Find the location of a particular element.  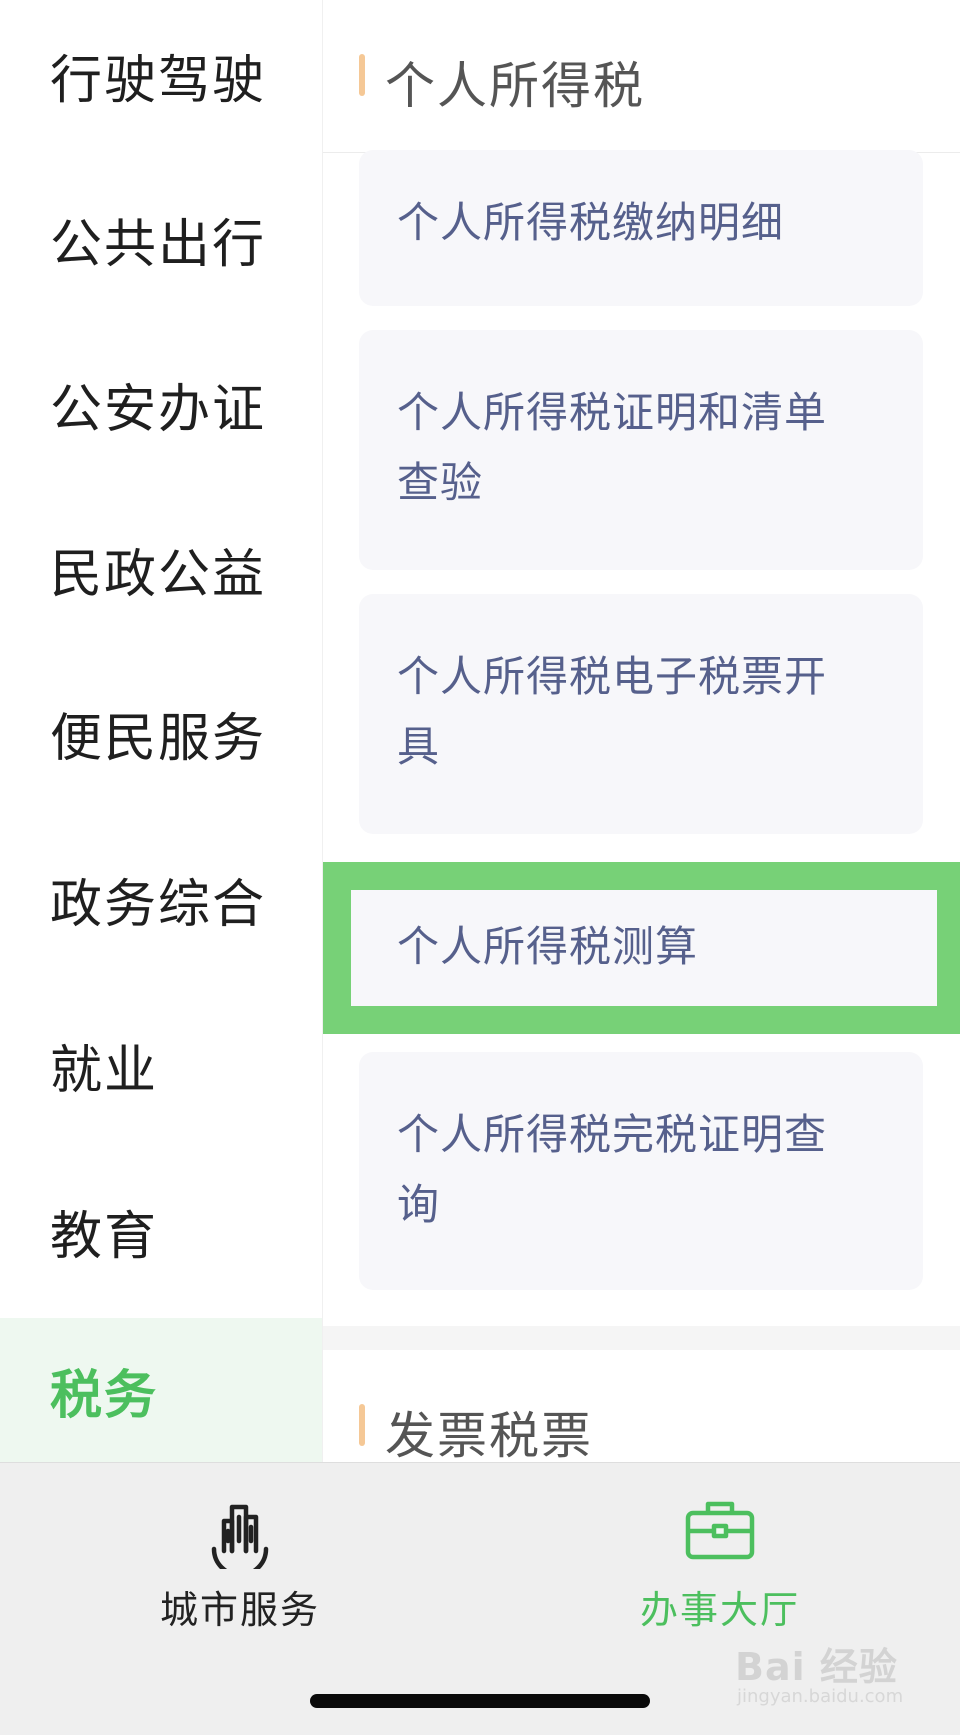

service-item-tax-clearance-query: 个人所得税完税证明查询 is located at coordinates (641, 1171).